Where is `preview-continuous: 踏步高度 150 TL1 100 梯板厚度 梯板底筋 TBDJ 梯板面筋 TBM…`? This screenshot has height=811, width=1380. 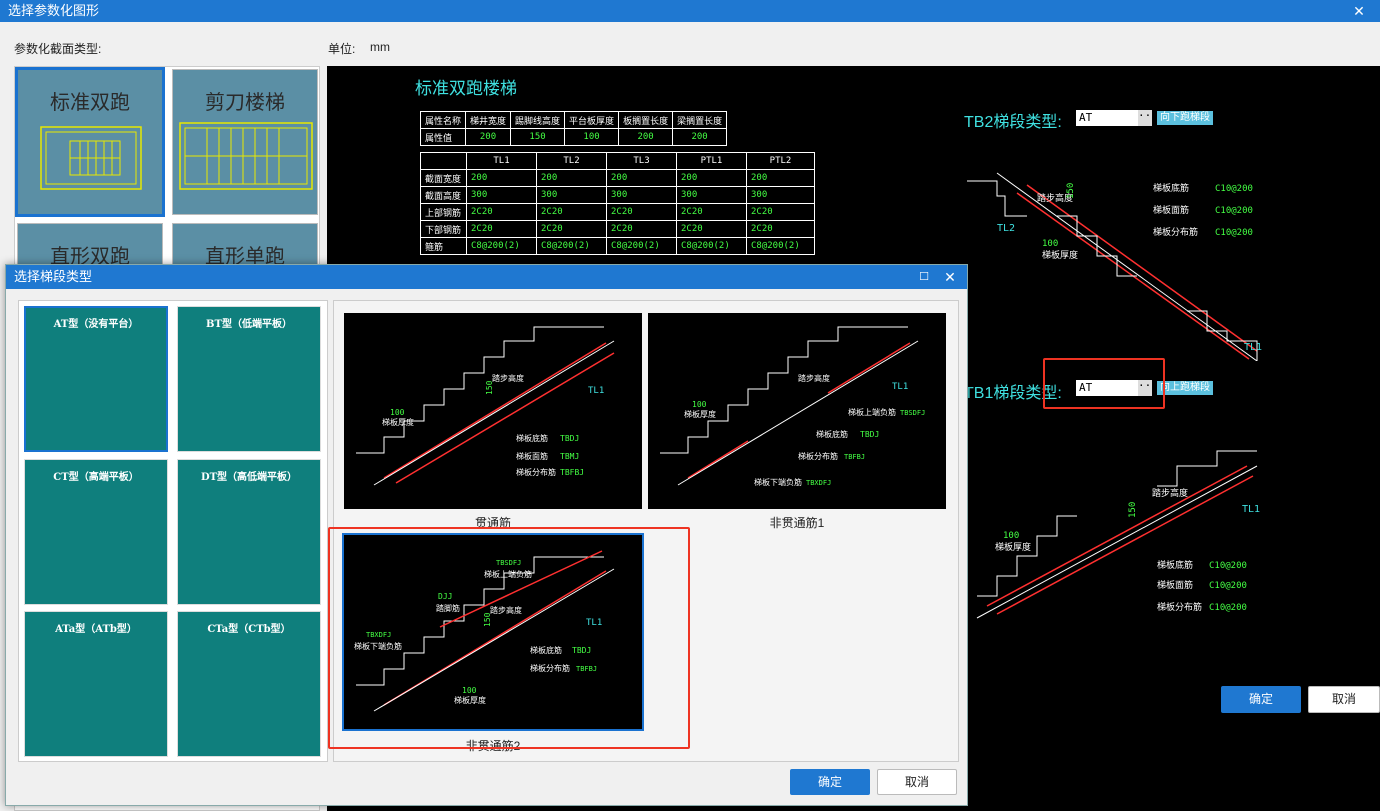
preview-continuous: 踏步高度 150 TL1 100 梯板厚度 梯板底筋 TBDJ 梯板面筋 TBM… is located at coordinates (493, 411).